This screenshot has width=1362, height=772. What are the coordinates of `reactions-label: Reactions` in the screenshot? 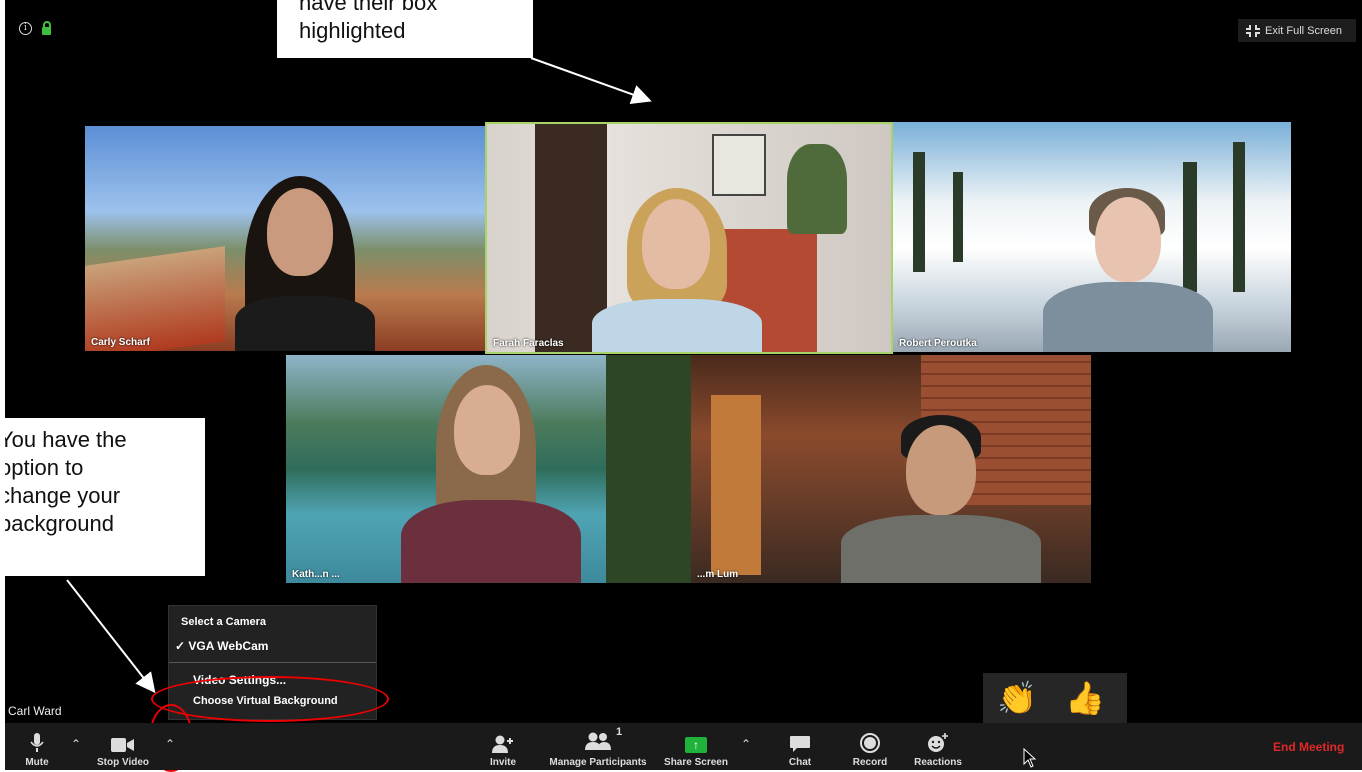 It's located at (938, 762).